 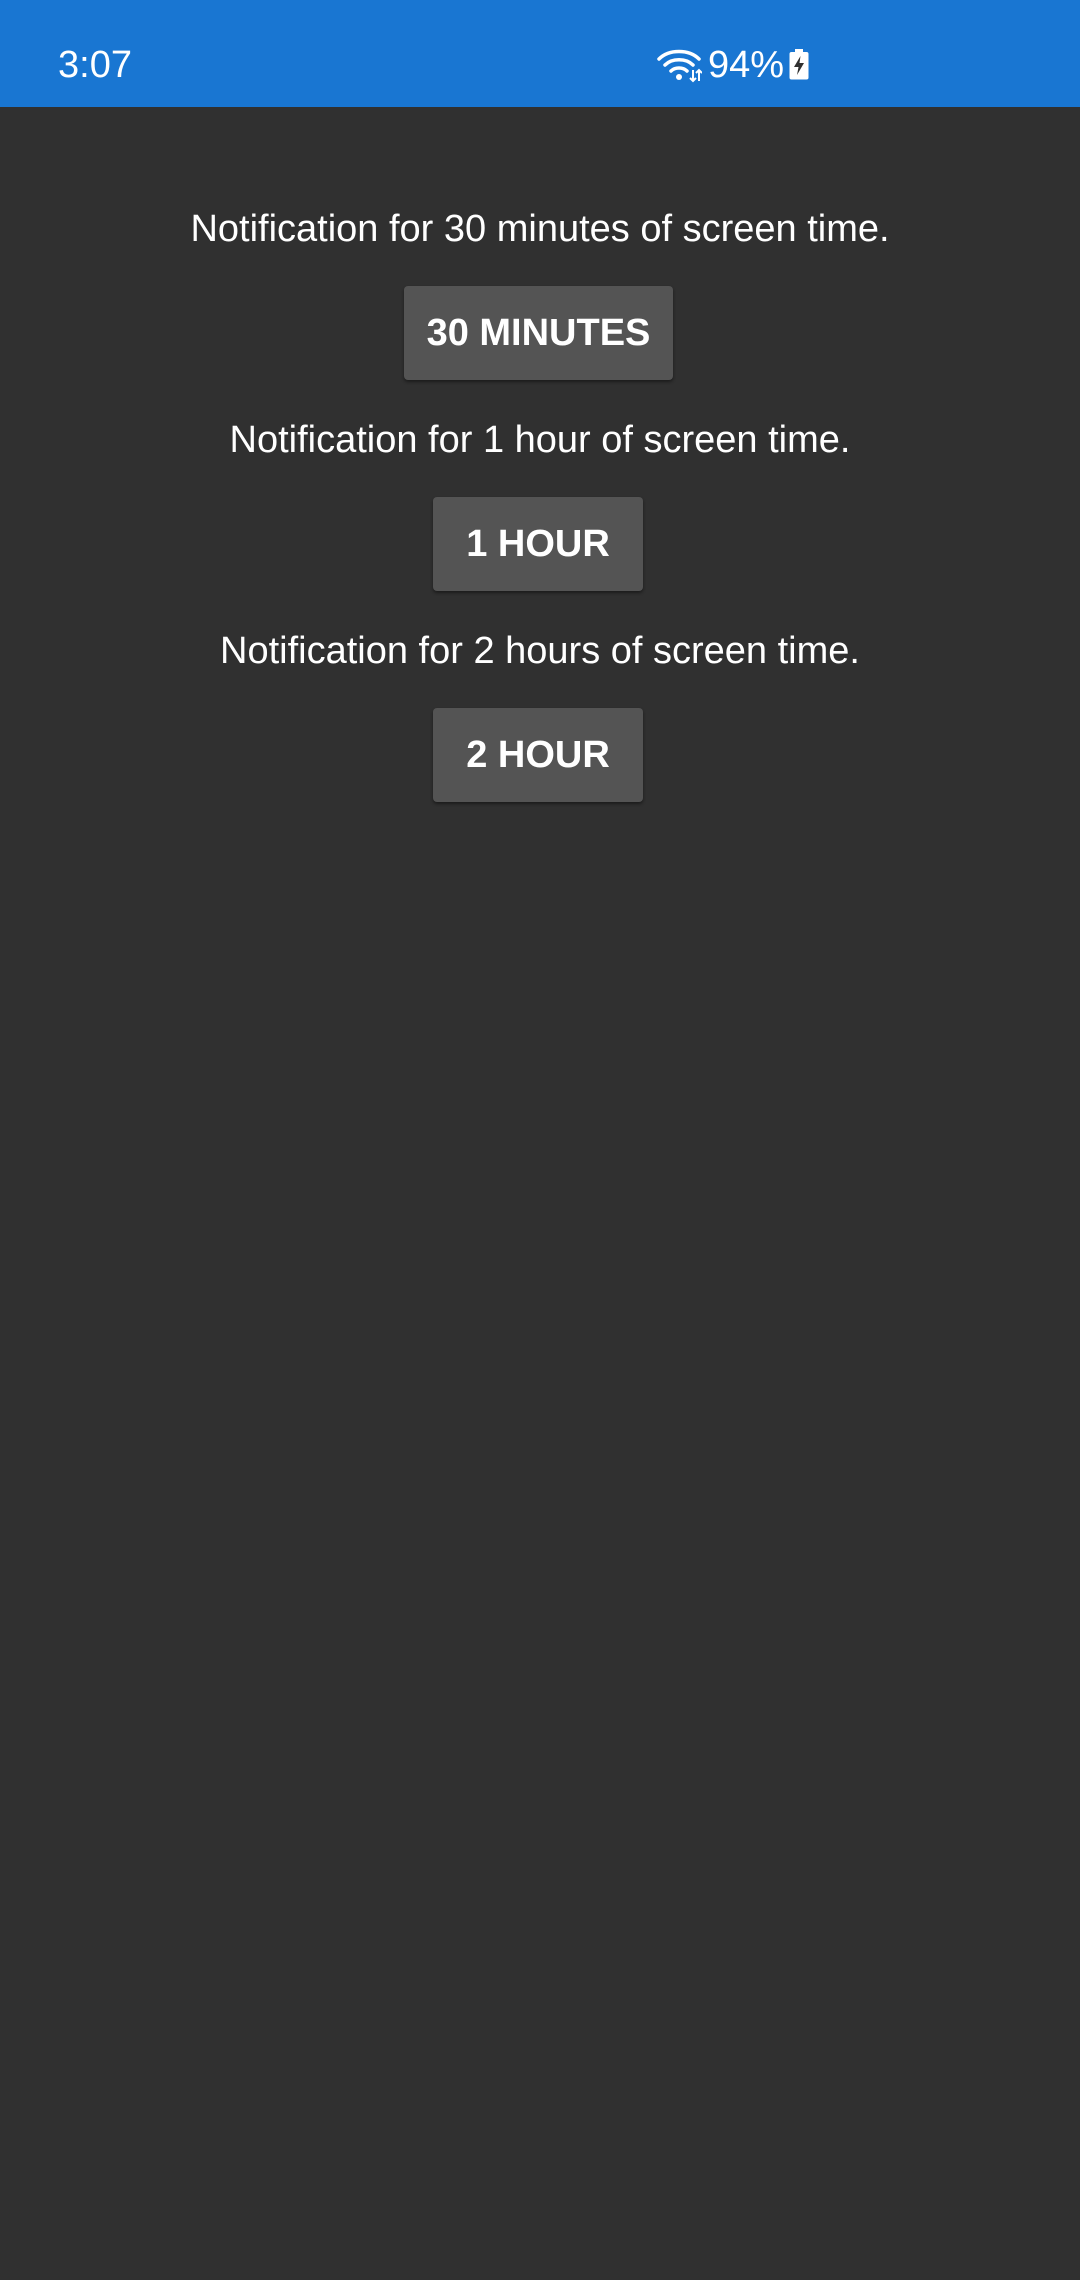 I want to click on notification-2-hours-description: Notification for 2 hours of screen time., so click(x=540, y=651).